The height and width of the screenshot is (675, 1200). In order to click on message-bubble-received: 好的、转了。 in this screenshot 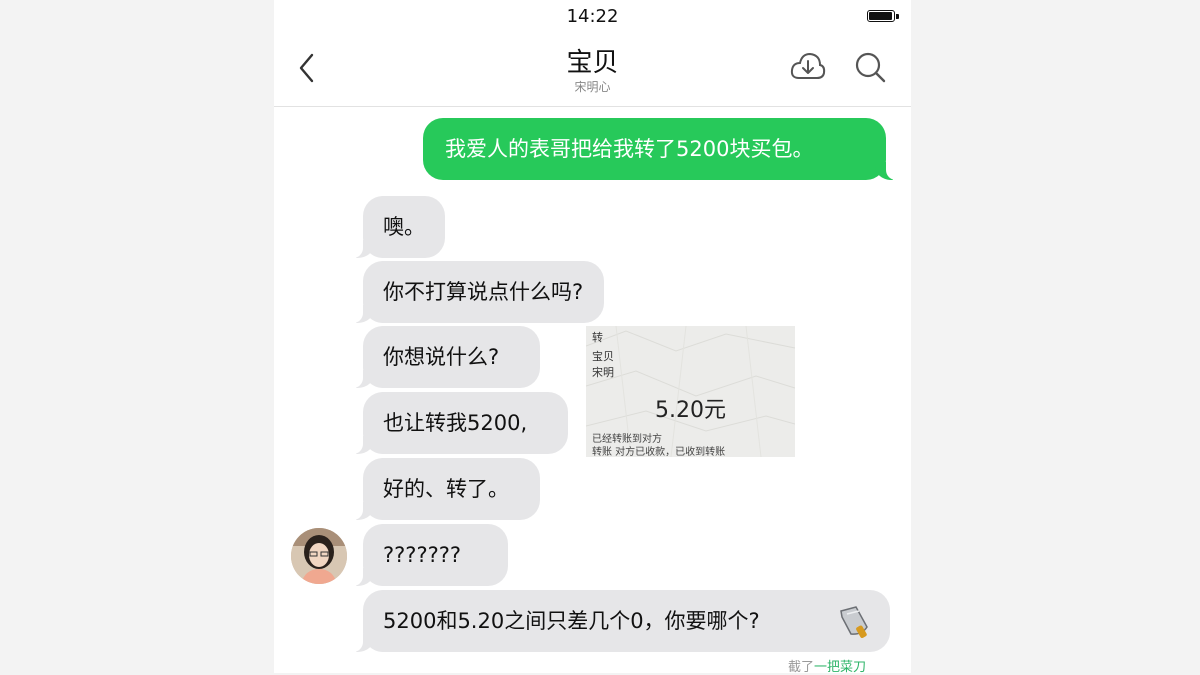, I will do `click(445, 489)`.